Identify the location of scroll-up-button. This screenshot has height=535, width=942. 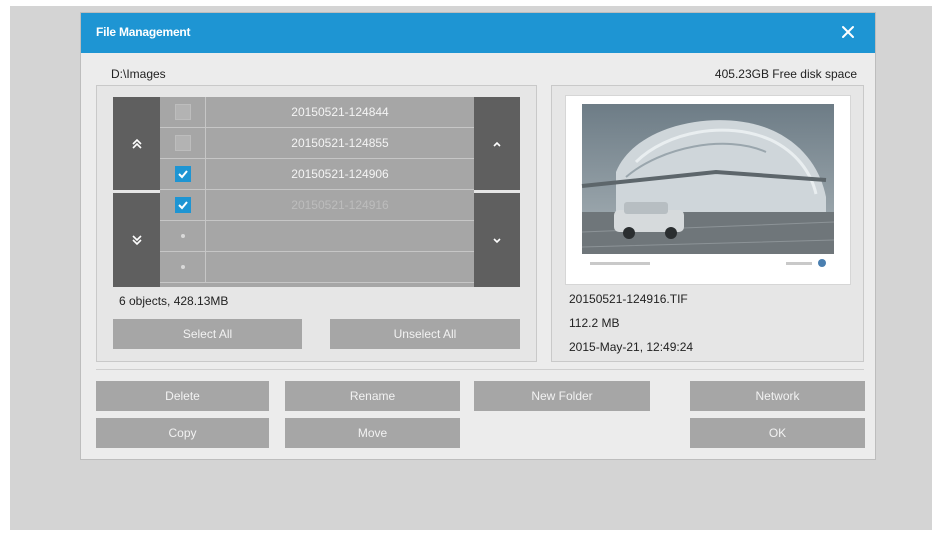
(497, 143).